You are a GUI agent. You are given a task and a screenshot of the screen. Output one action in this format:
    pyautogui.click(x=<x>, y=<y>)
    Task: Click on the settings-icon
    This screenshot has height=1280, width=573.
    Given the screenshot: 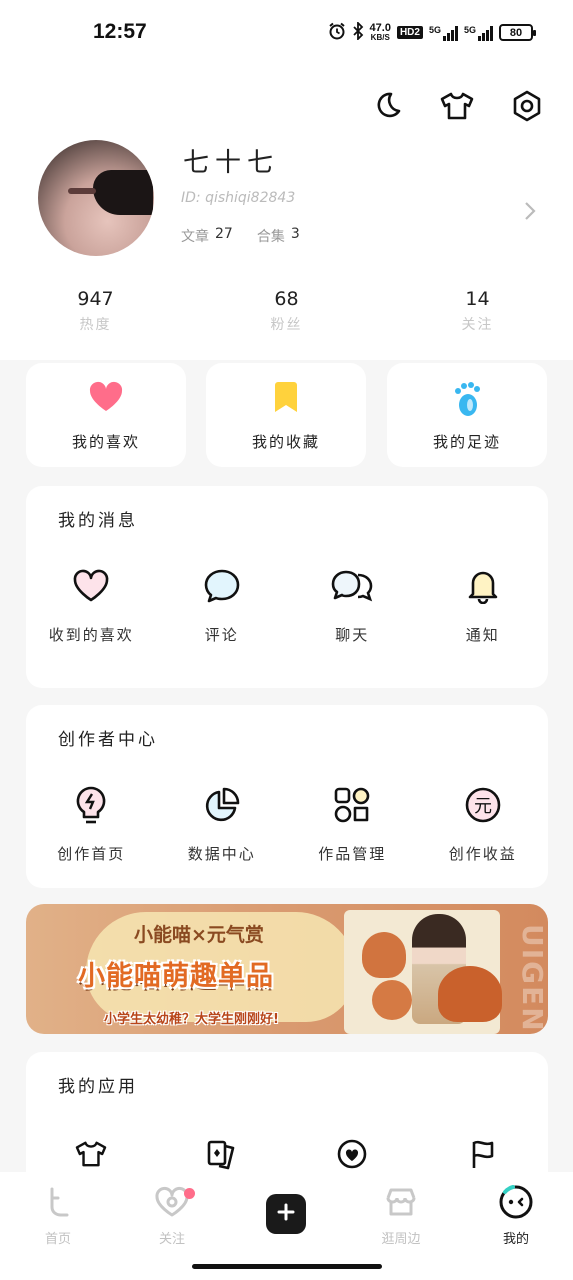 What is the action you would take?
    pyautogui.click(x=527, y=106)
    